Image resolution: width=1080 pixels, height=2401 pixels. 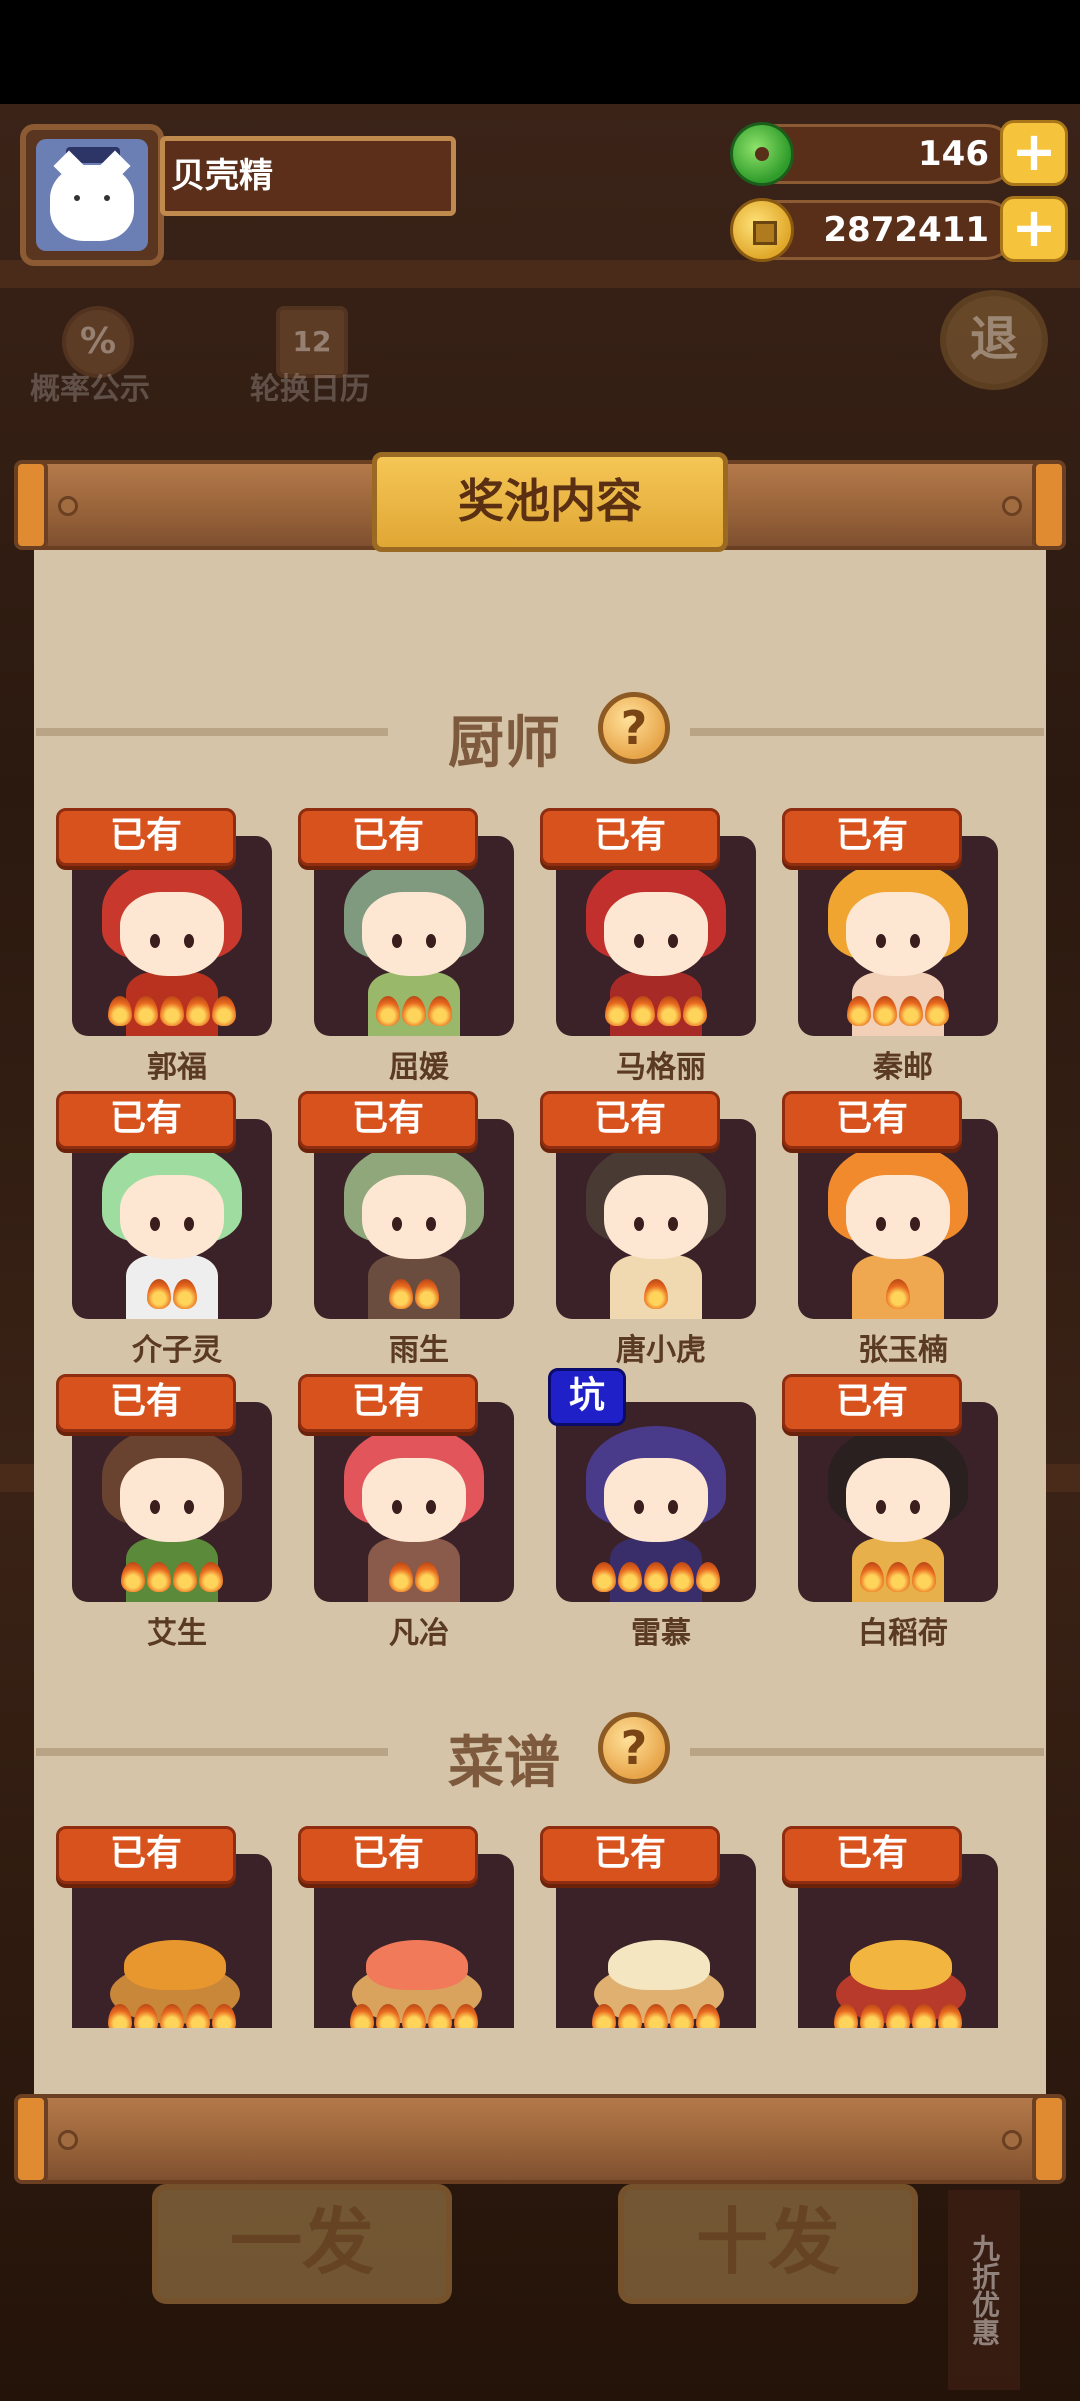 I want to click on chef-card: 已有 张玉楠, so click(x=903, y=1229).